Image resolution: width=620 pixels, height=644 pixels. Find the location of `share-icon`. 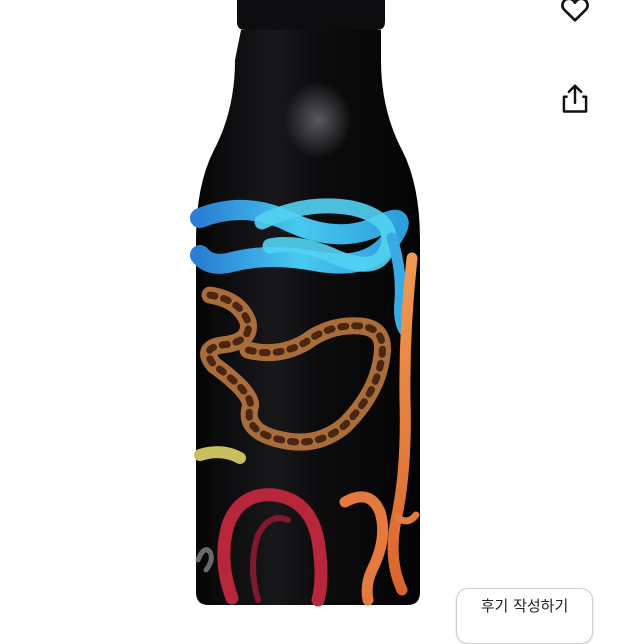

share-icon is located at coordinates (575, 98).